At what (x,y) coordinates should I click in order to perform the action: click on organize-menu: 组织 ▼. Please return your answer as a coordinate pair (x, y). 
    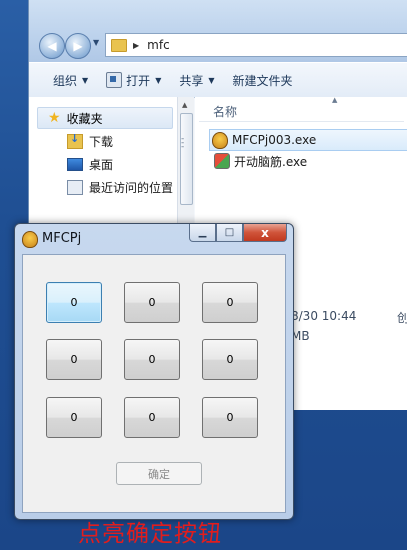
    Looking at the image, I should click on (70, 80).